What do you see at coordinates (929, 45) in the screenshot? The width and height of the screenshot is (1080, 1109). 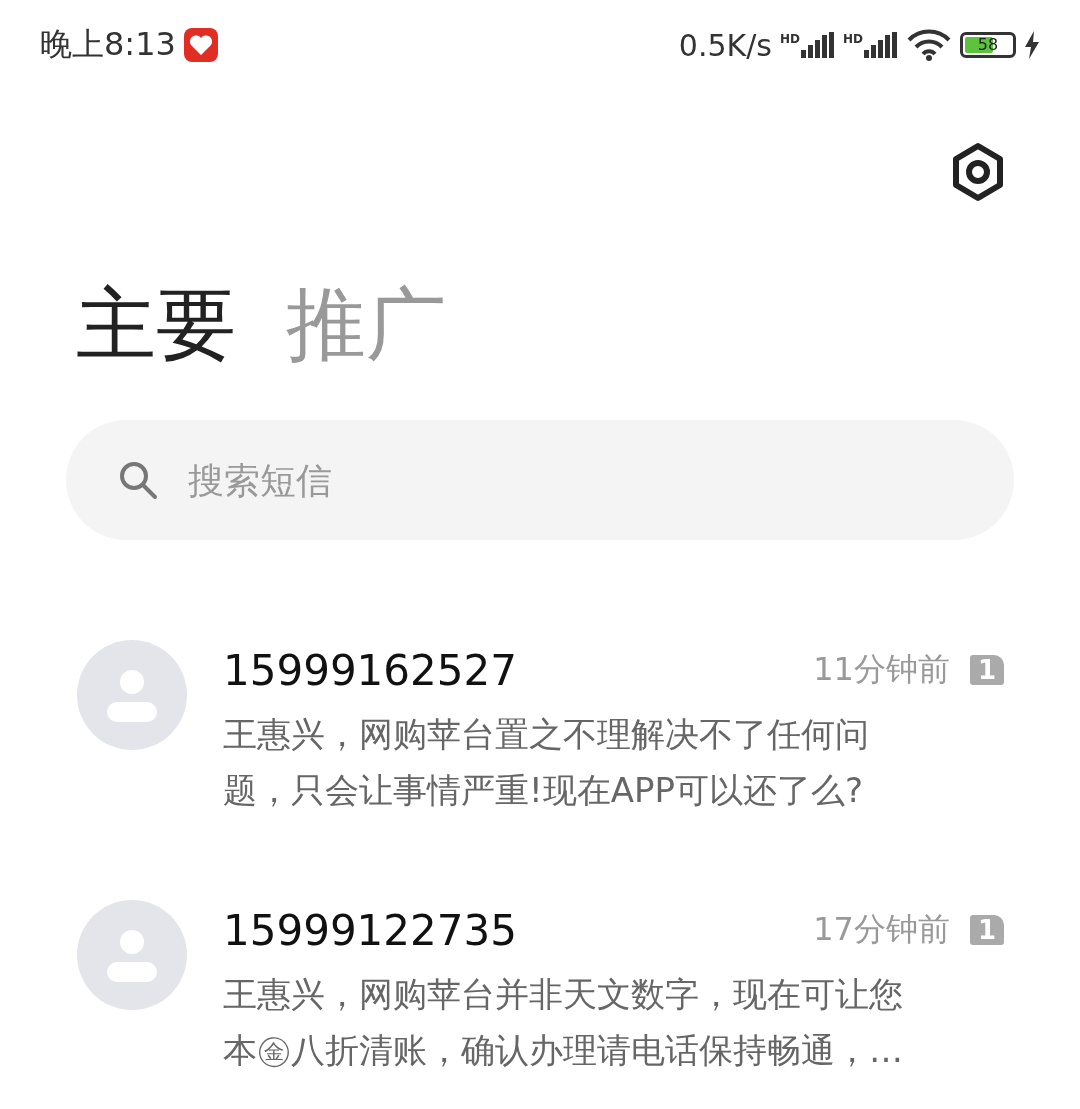 I see `wifi-icon` at bounding box center [929, 45].